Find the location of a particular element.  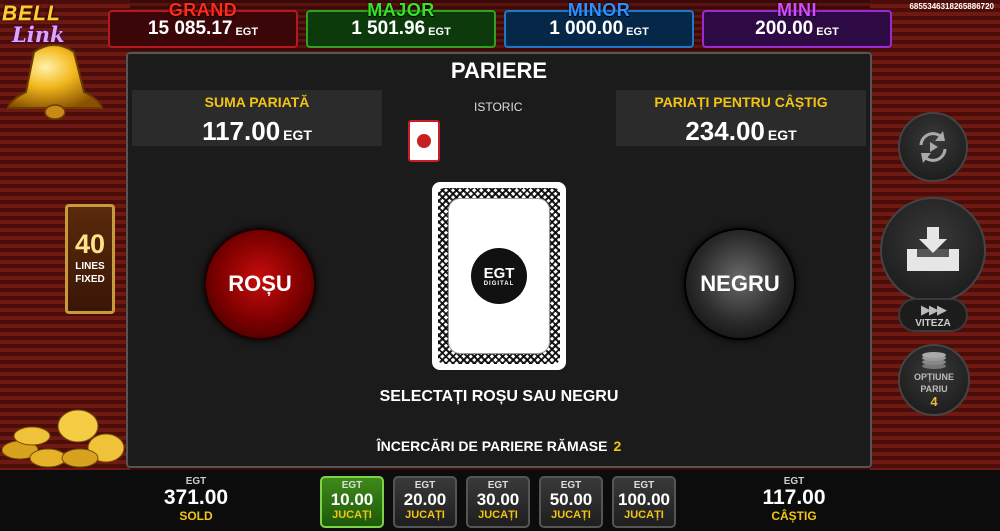

jackpot-grand-value: 15 085.17 is located at coordinates (190, 28).